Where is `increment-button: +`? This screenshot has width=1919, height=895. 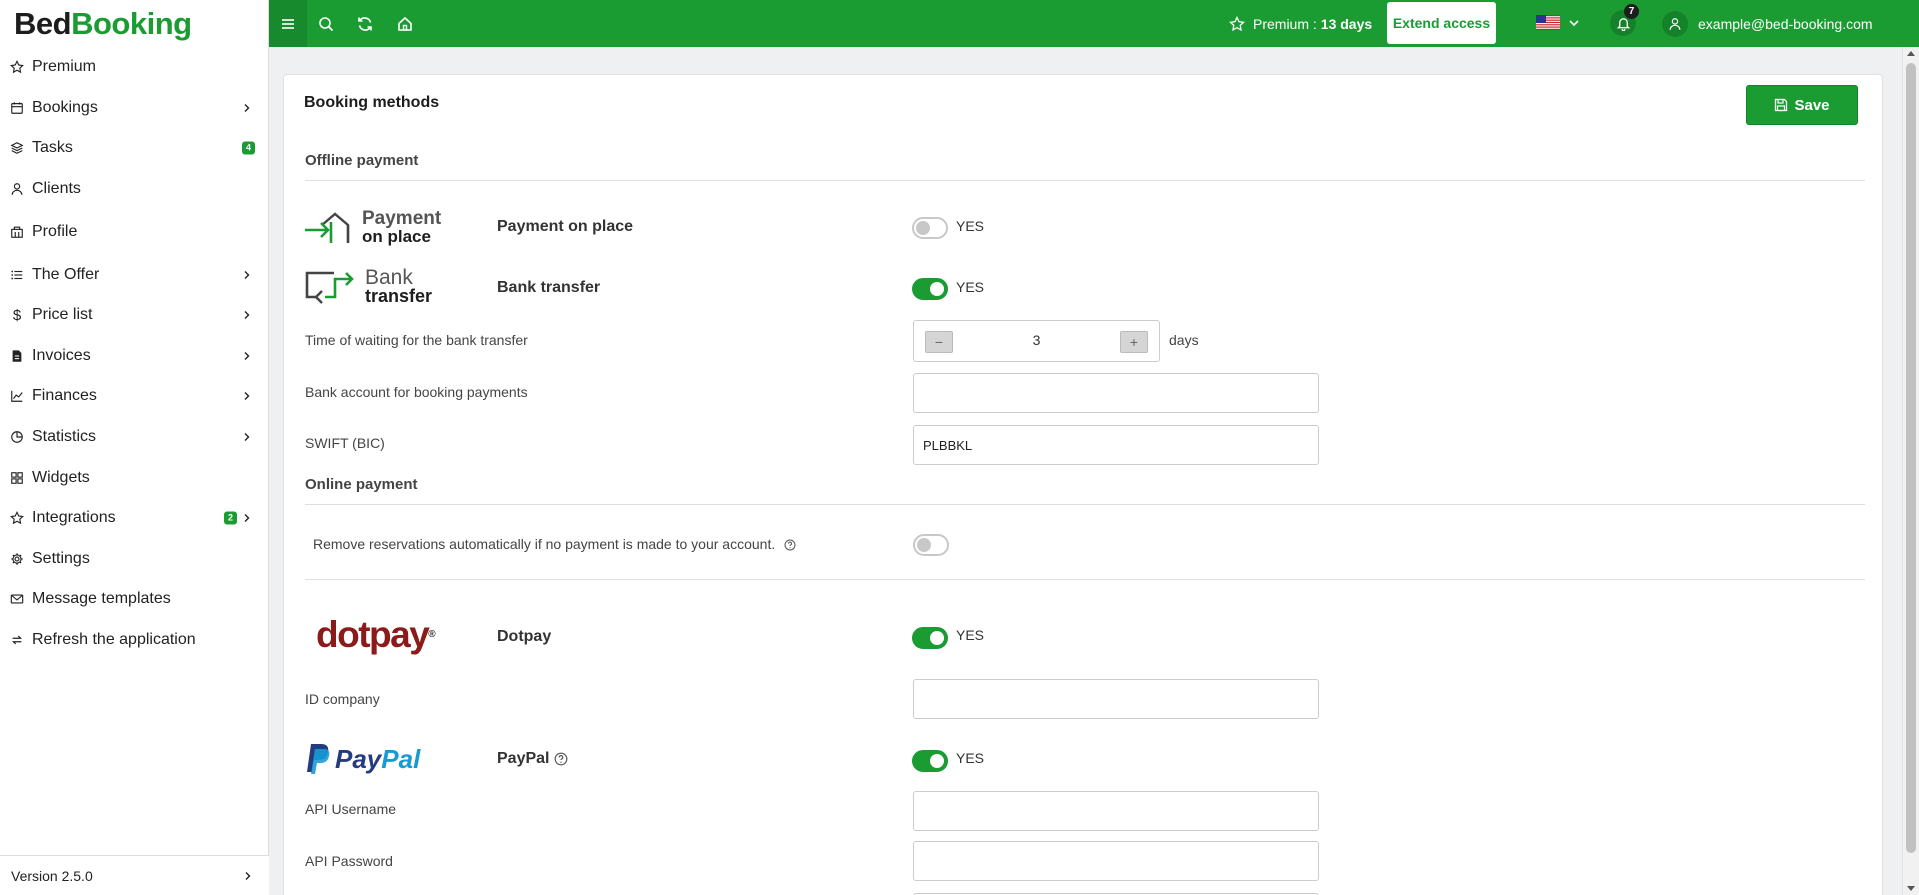
increment-button: + is located at coordinates (1134, 342).